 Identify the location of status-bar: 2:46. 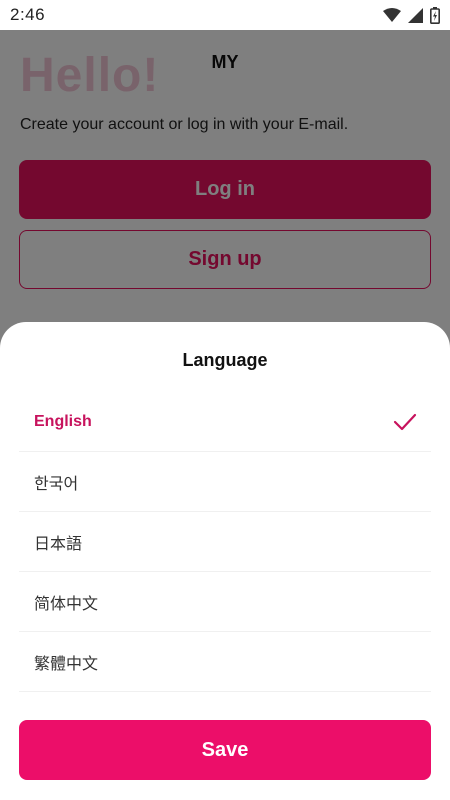
(225, 15).